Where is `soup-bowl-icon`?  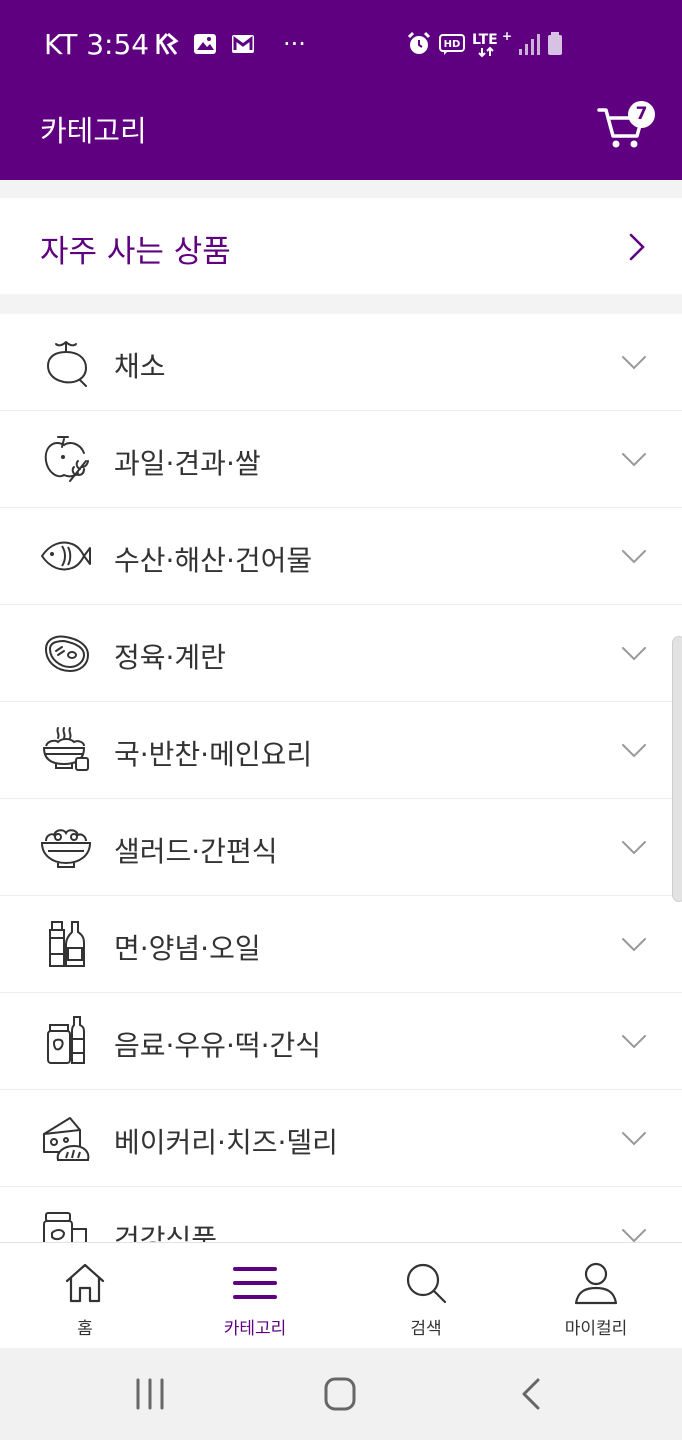 soup-bowl-icon is located at coordinates (65, 749).